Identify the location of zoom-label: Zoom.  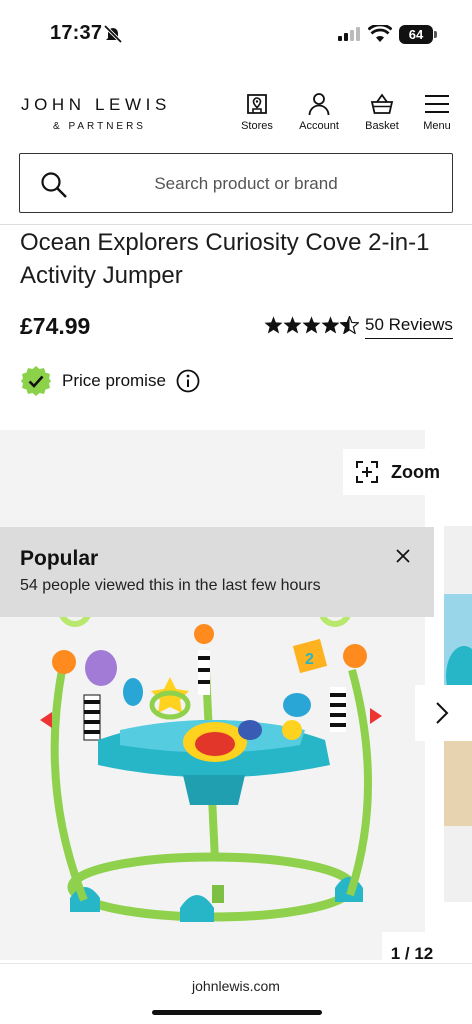
(415, 471).